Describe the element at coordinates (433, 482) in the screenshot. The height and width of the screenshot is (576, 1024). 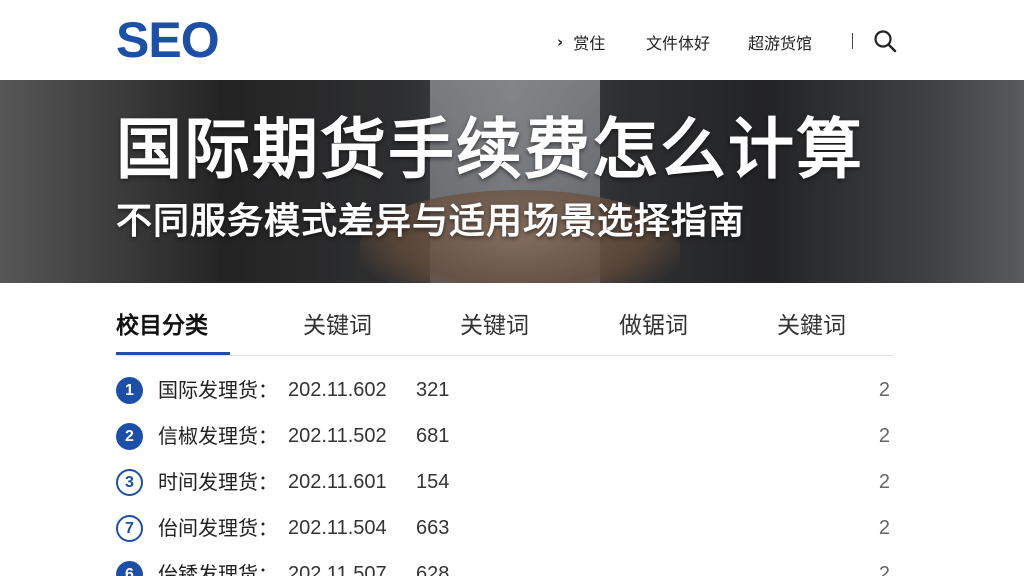
I see `list-item-count: 154` at that location.